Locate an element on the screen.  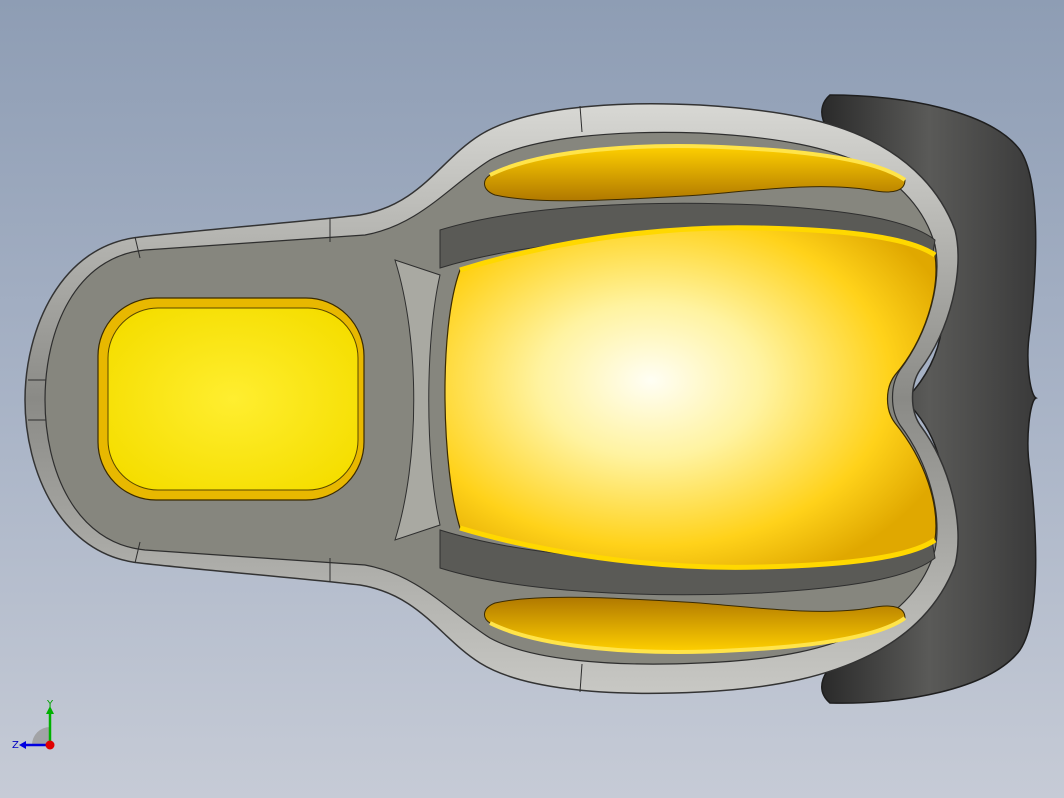
axis-triad: Y Z is located at coordinates (33, 725).